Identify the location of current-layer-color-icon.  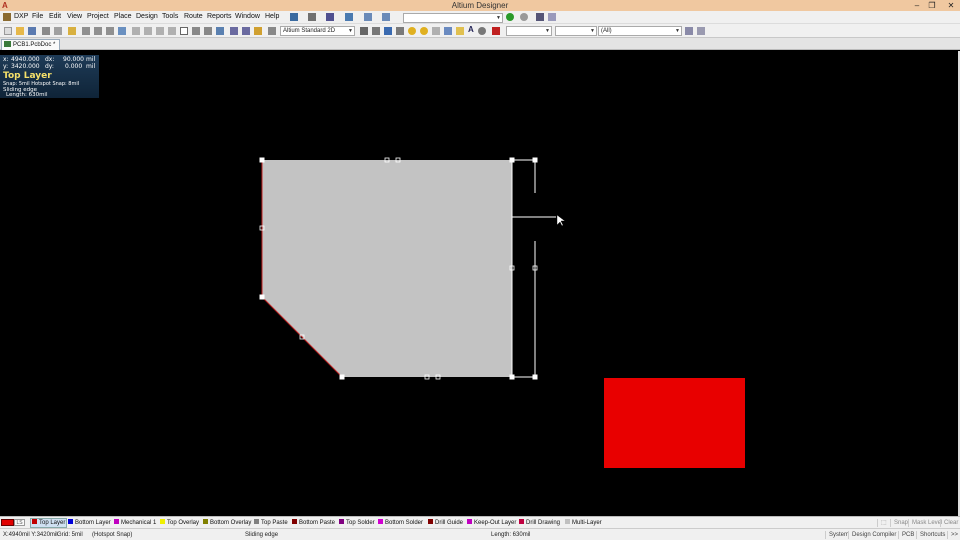
(7, 522).